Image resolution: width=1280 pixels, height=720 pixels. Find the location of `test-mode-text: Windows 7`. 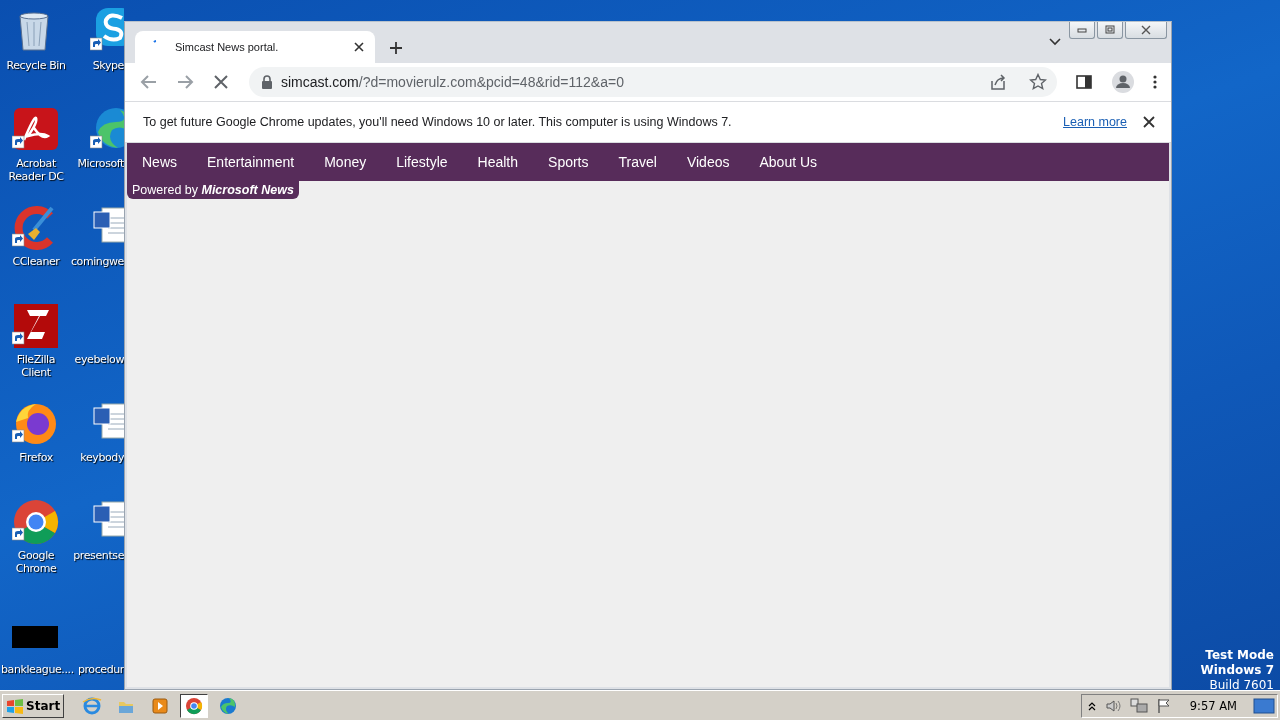

test-mode-text: Windows 7 is located at coordinates (1237, 670).